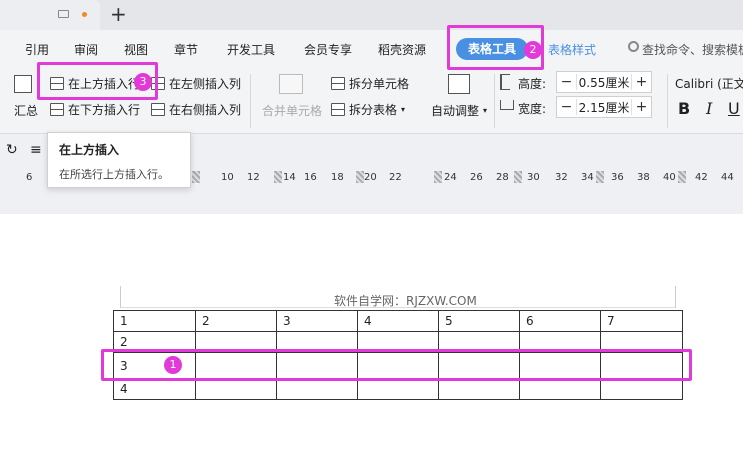 The height and width of the screenshot is (456, 743). Describe the element at coordinates (158, 109) in the screenshot. I see `insert-col-right-icon` at that location.